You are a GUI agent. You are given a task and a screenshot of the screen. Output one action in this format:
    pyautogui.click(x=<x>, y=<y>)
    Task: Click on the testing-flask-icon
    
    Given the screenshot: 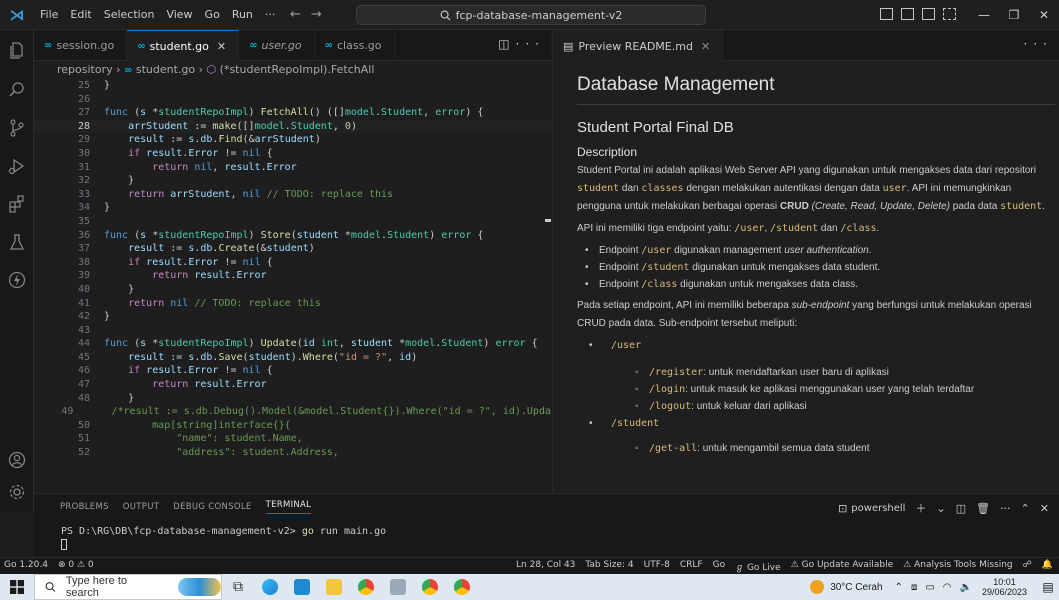 What is the action you would take?
    pyautogui.click(x=17, y=242)
    